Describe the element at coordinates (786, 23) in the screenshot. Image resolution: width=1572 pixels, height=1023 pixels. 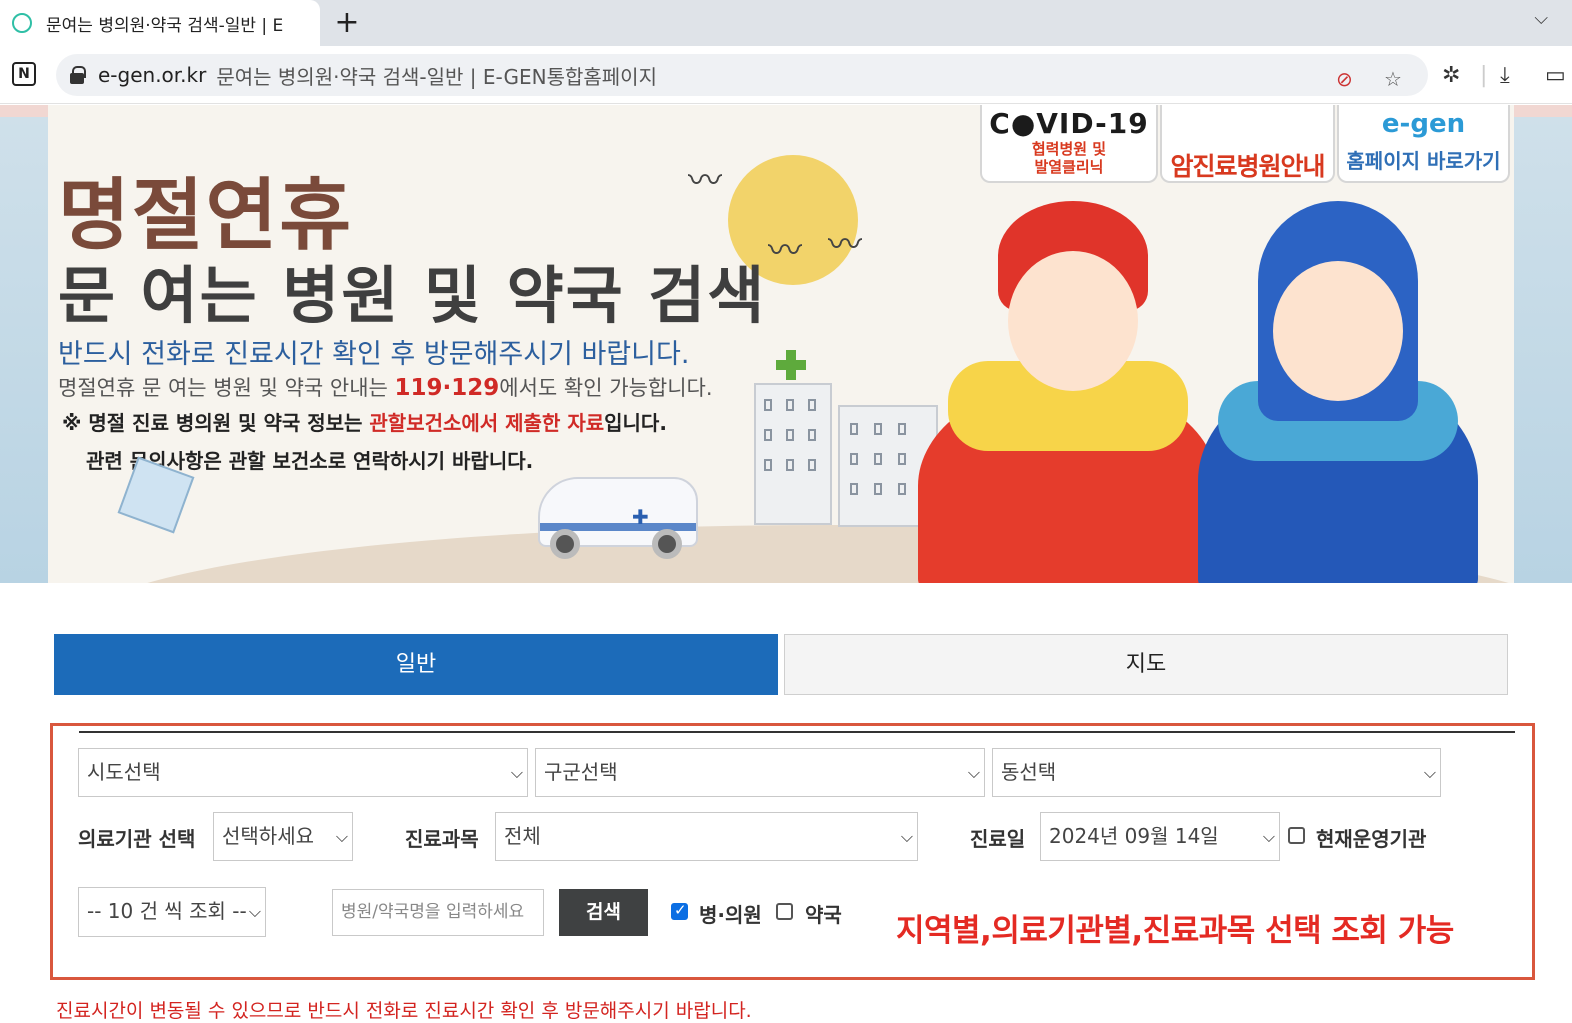
I see `browser-tabstrip: 문여는 병의원·약국 검색-일반 | E + ⌵` at that location.